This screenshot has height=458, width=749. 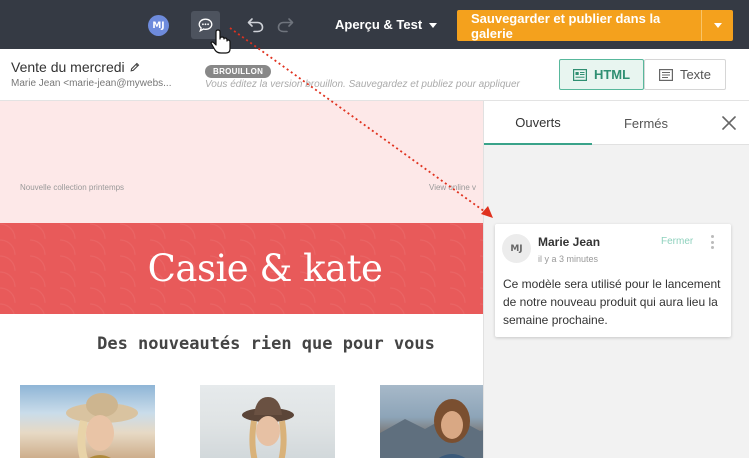 What do you see at coordinates (516, 248) in the screenshot?
I see `commenter-avatar: MJ` at bounding box center [516, 248].